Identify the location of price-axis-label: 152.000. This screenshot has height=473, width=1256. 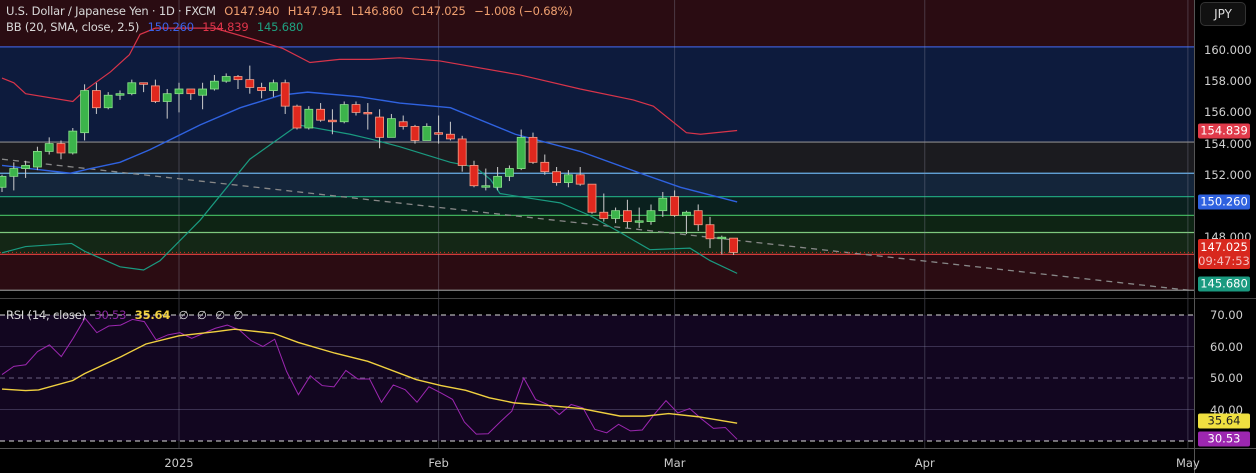
(1228, 174).